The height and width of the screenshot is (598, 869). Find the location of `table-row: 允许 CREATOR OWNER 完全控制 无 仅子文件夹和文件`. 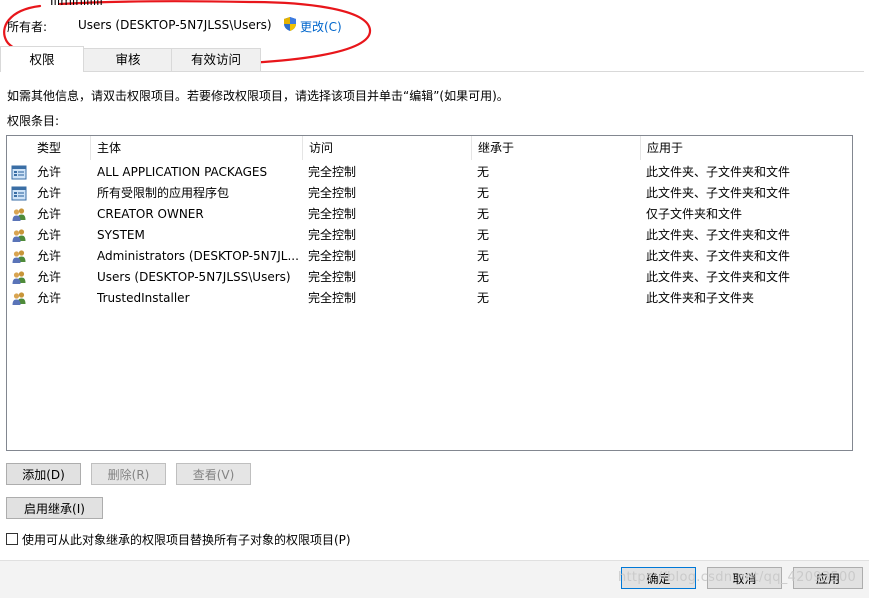

table-row: 允许 CREATOR OWNER 完全控制 无 仅子文件夹和文件 is located at coordinates (429, 214).